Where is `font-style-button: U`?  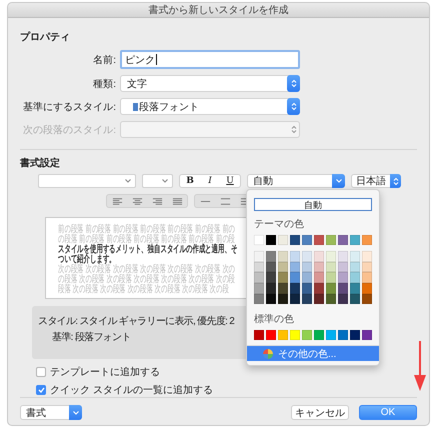 font-style-button: U is located at coordinates (230, 181).